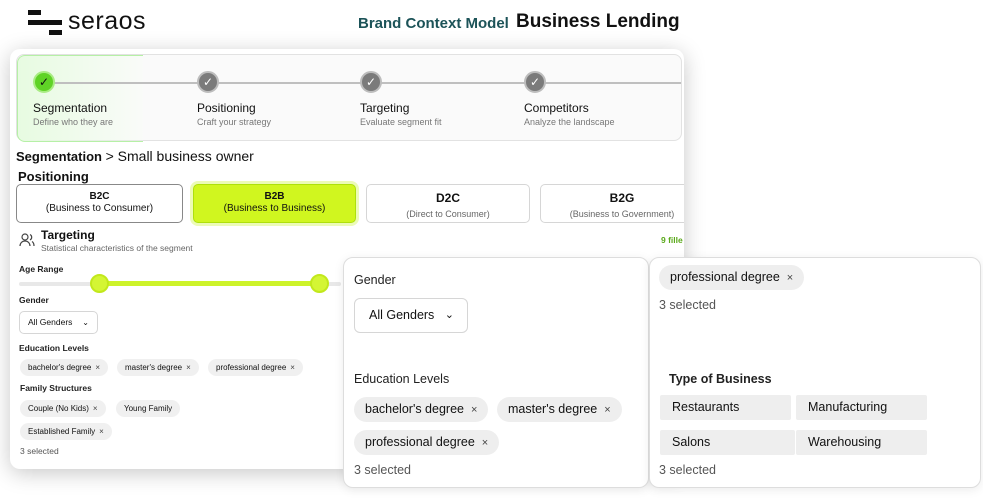 The height and width of the screenshot is (504, 983). What do you see at coordinates (107, 21) in the screenshot?
I see `logo-text: seraos` at bounding box center [107, 21].